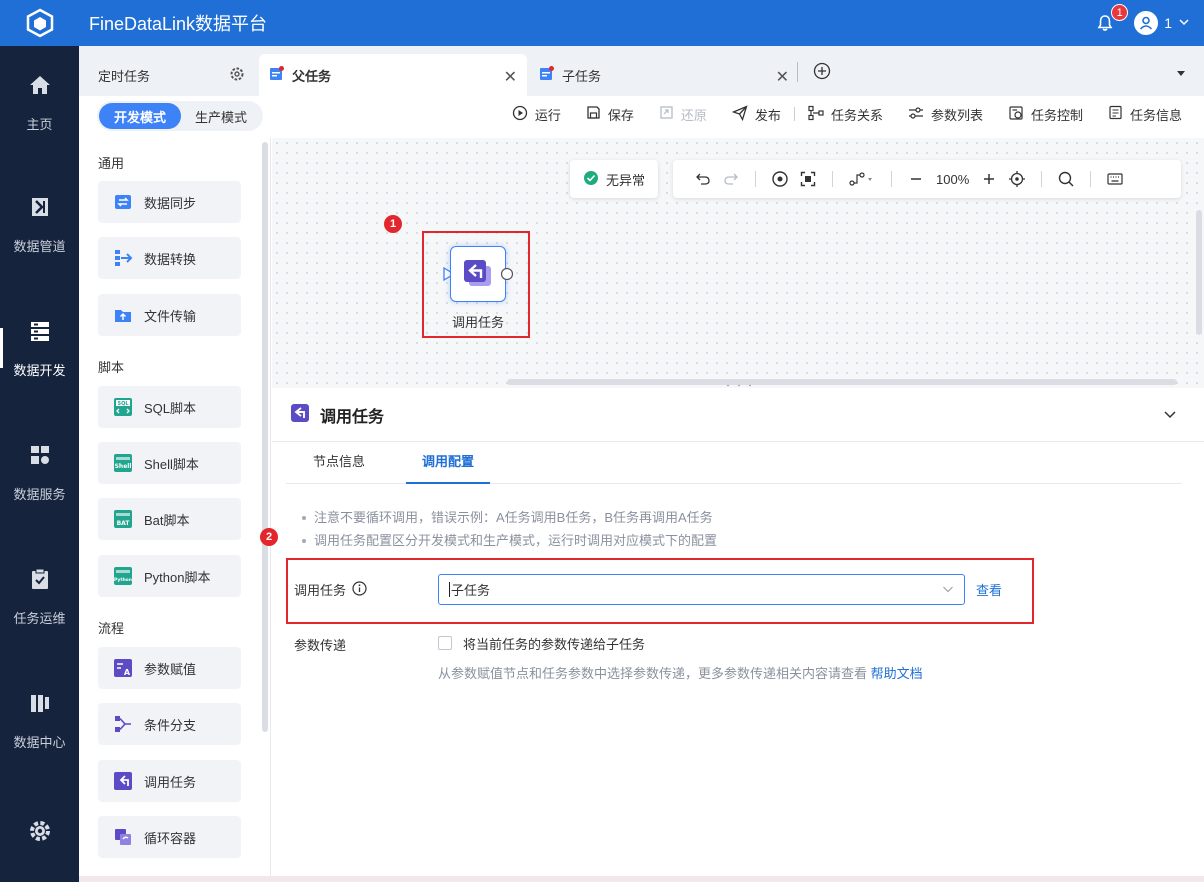  Describe the element at coordinates (393, 224) in the screenshot. I see `step-badge-1: 1` at that location.